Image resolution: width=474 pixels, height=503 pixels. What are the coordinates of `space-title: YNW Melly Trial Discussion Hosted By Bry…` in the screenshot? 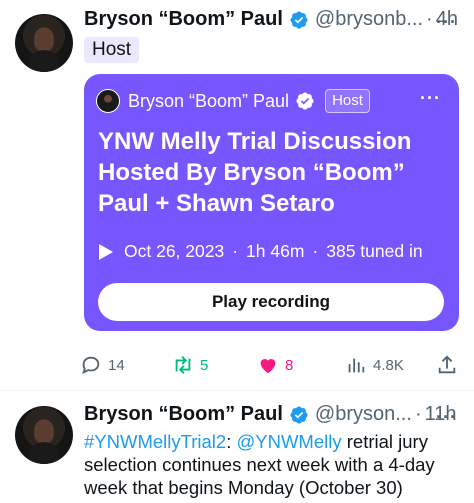 It's located at (255, 172).